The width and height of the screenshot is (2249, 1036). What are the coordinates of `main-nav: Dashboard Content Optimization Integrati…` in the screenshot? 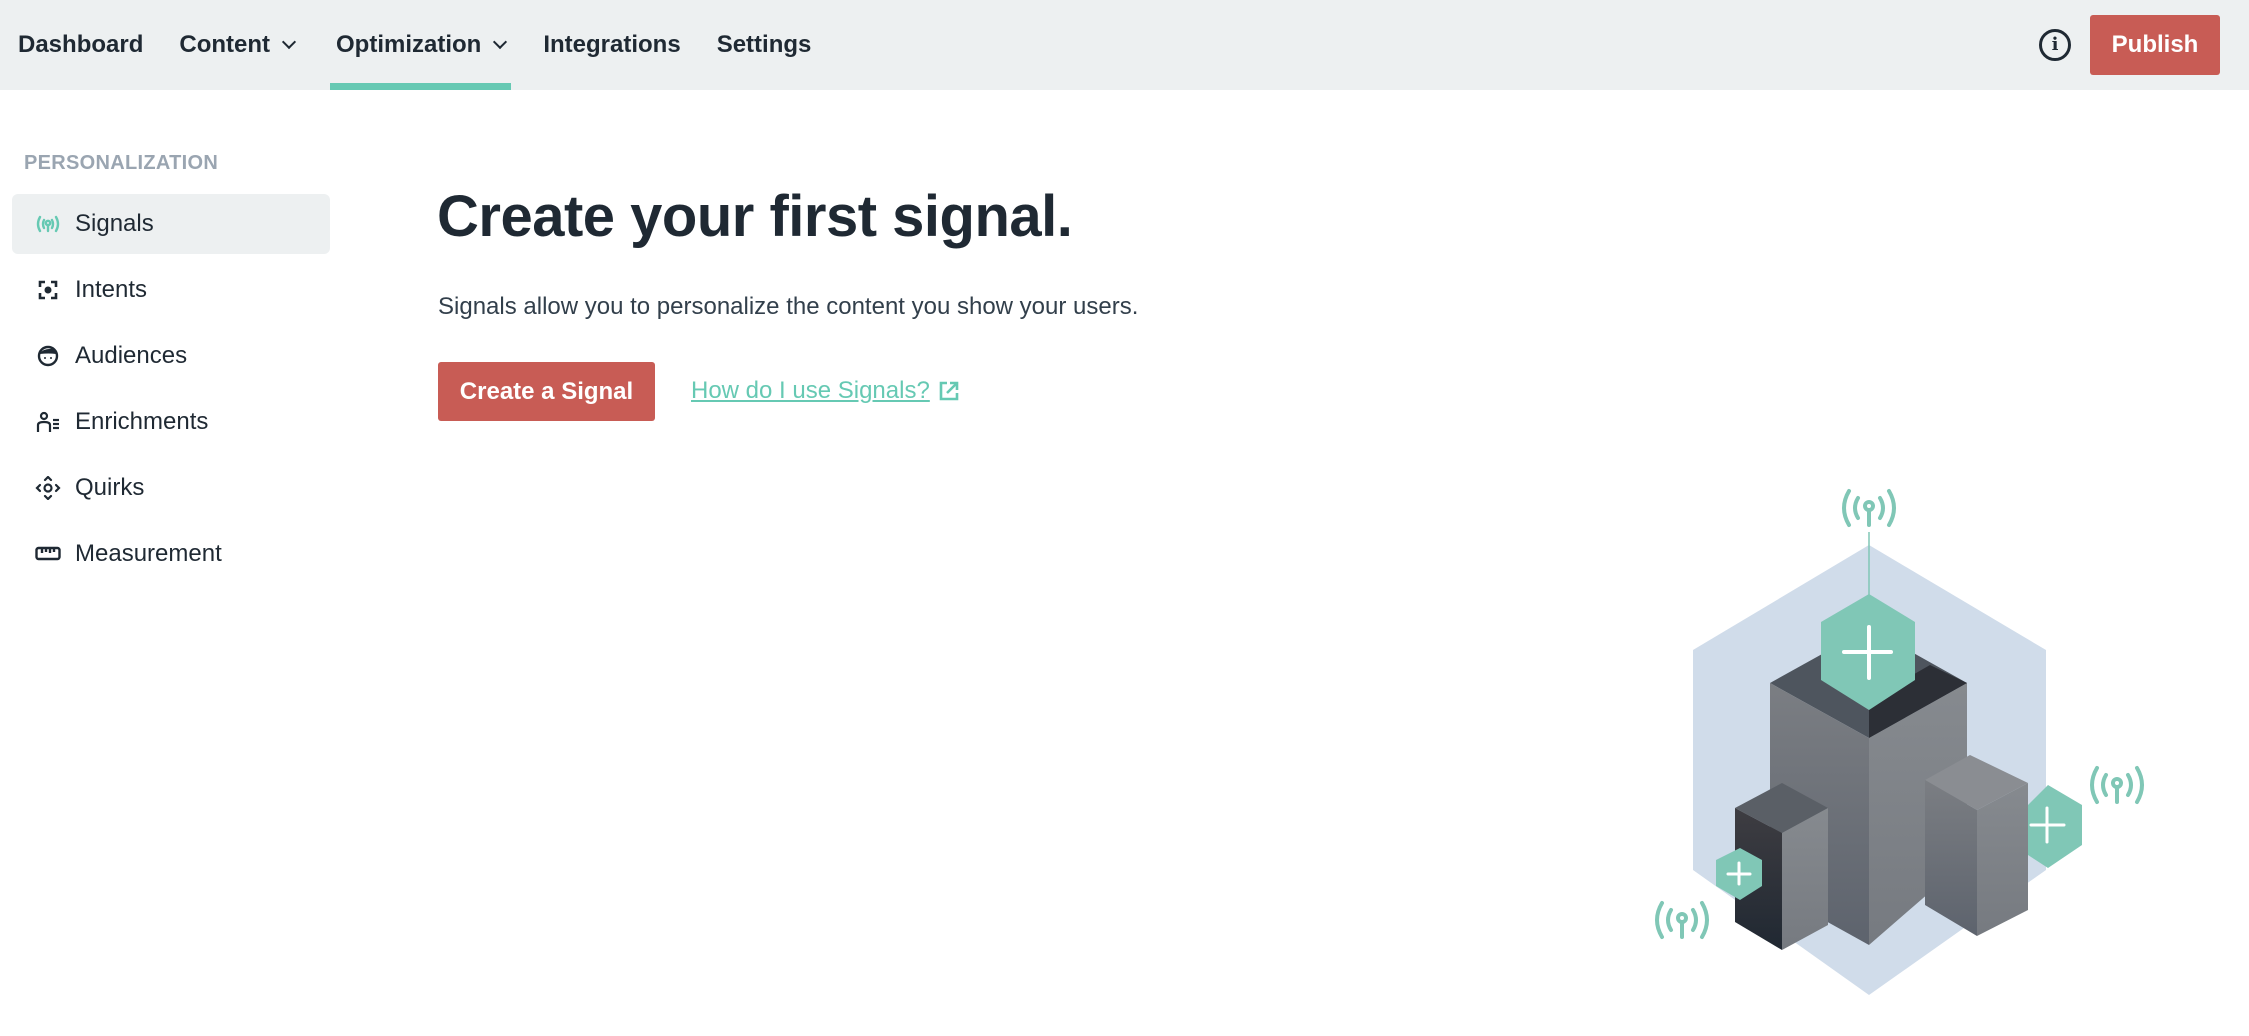 It's located at (405, 45).